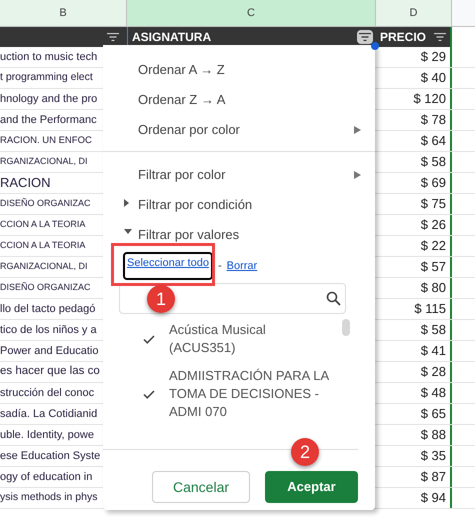  I want to click on blank-column-header, so click(463, 13).